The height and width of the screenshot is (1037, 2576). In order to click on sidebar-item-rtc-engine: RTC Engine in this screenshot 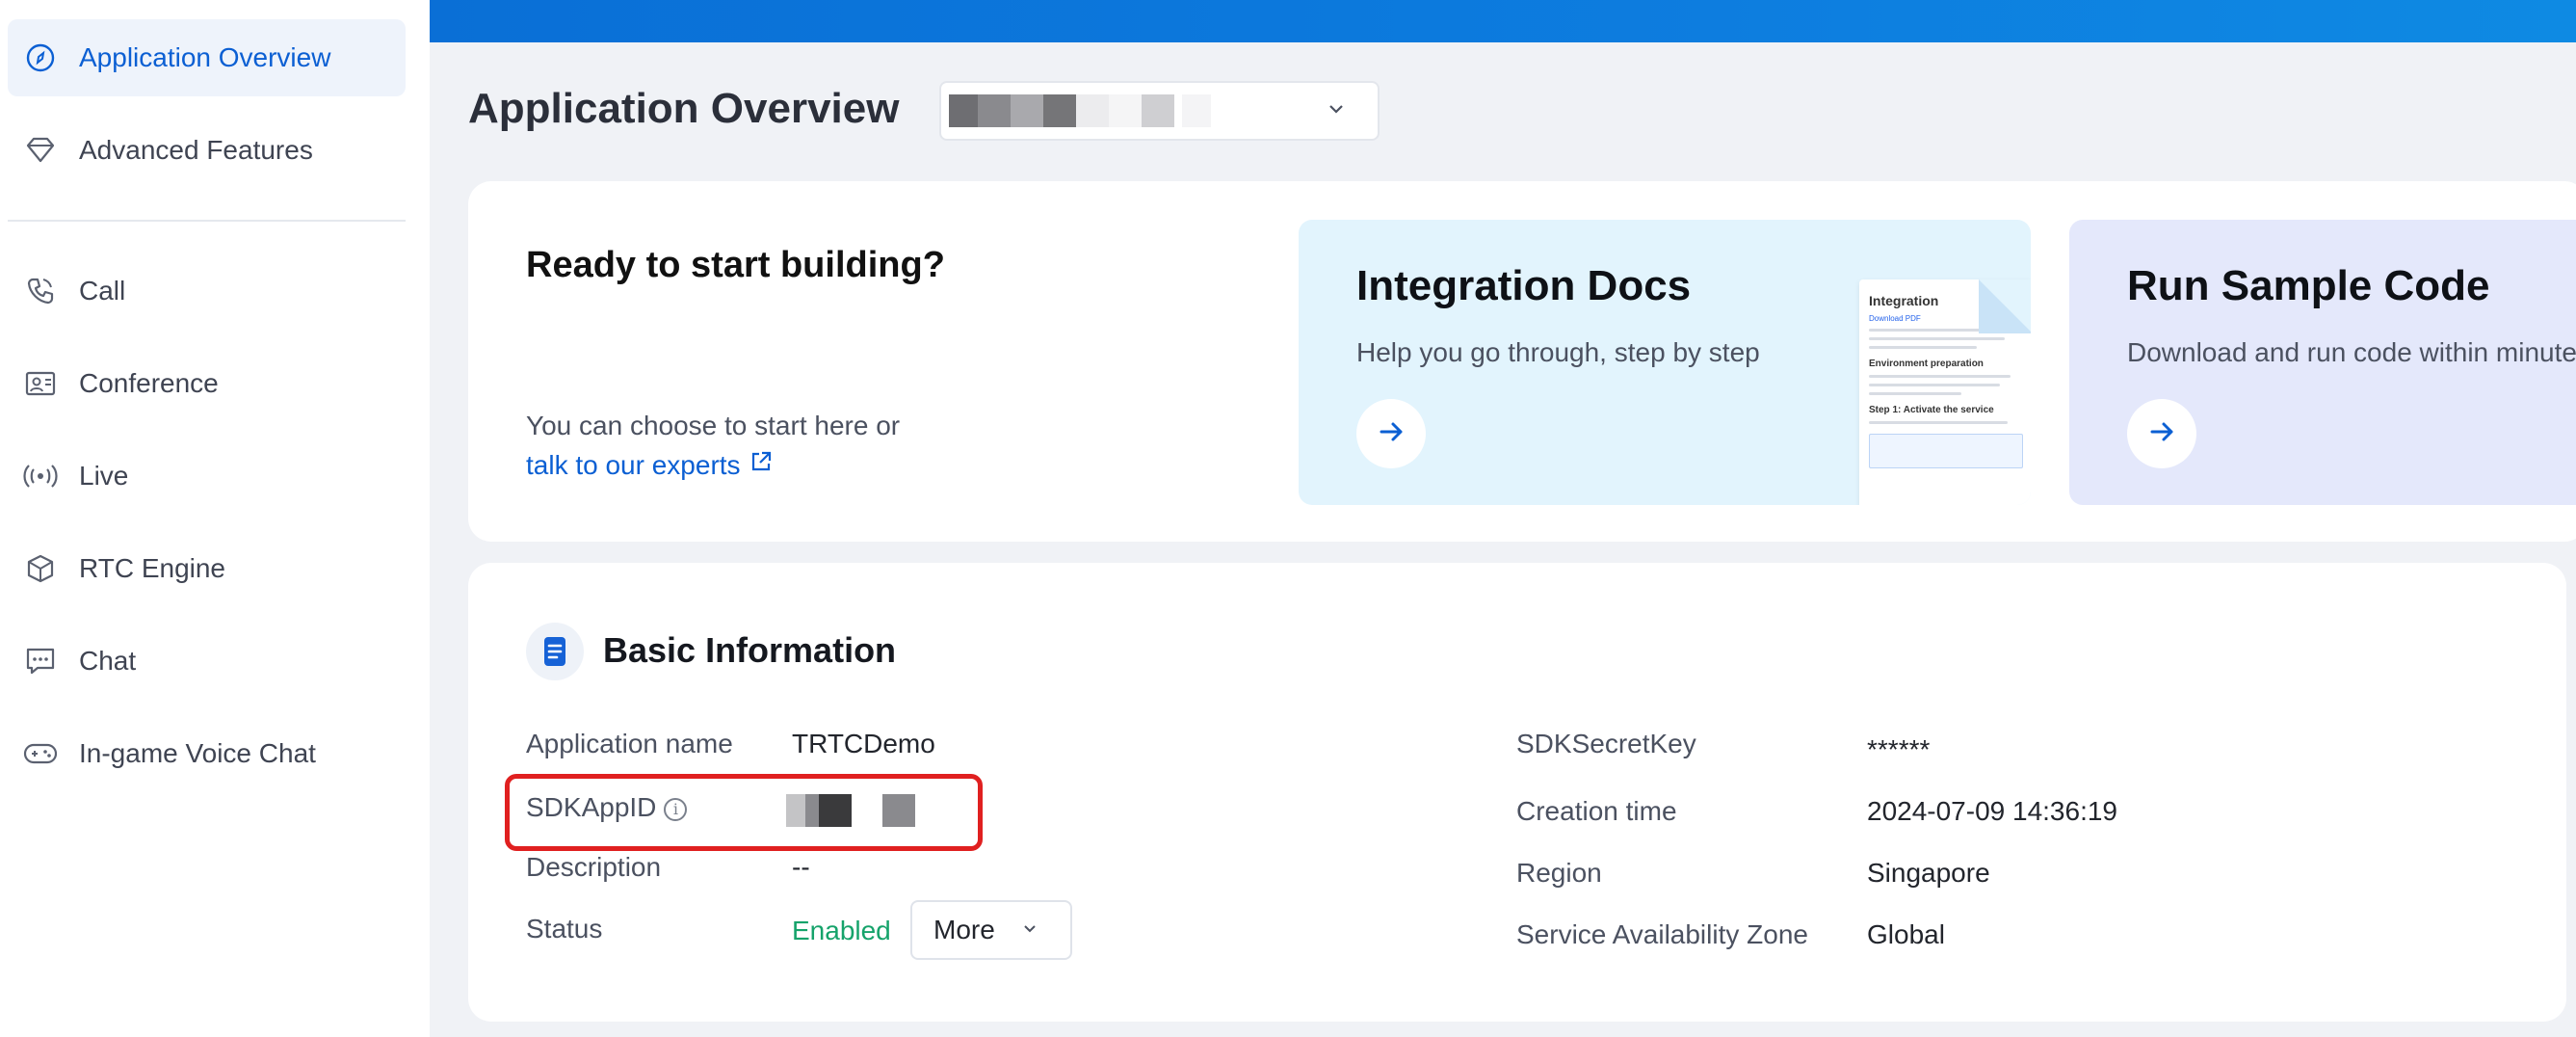, I will do `click(207, 568)`.